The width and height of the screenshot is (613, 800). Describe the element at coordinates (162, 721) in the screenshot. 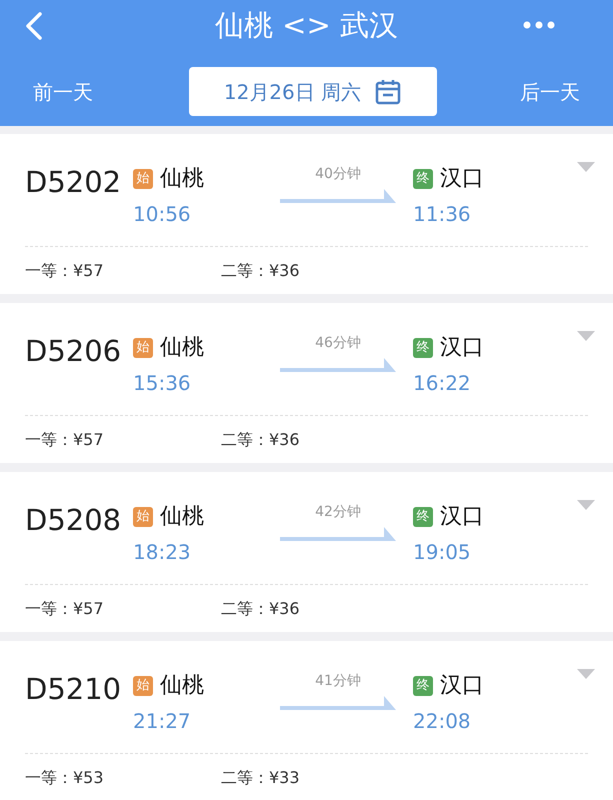

I see `departure-time: 21:27` at that location.